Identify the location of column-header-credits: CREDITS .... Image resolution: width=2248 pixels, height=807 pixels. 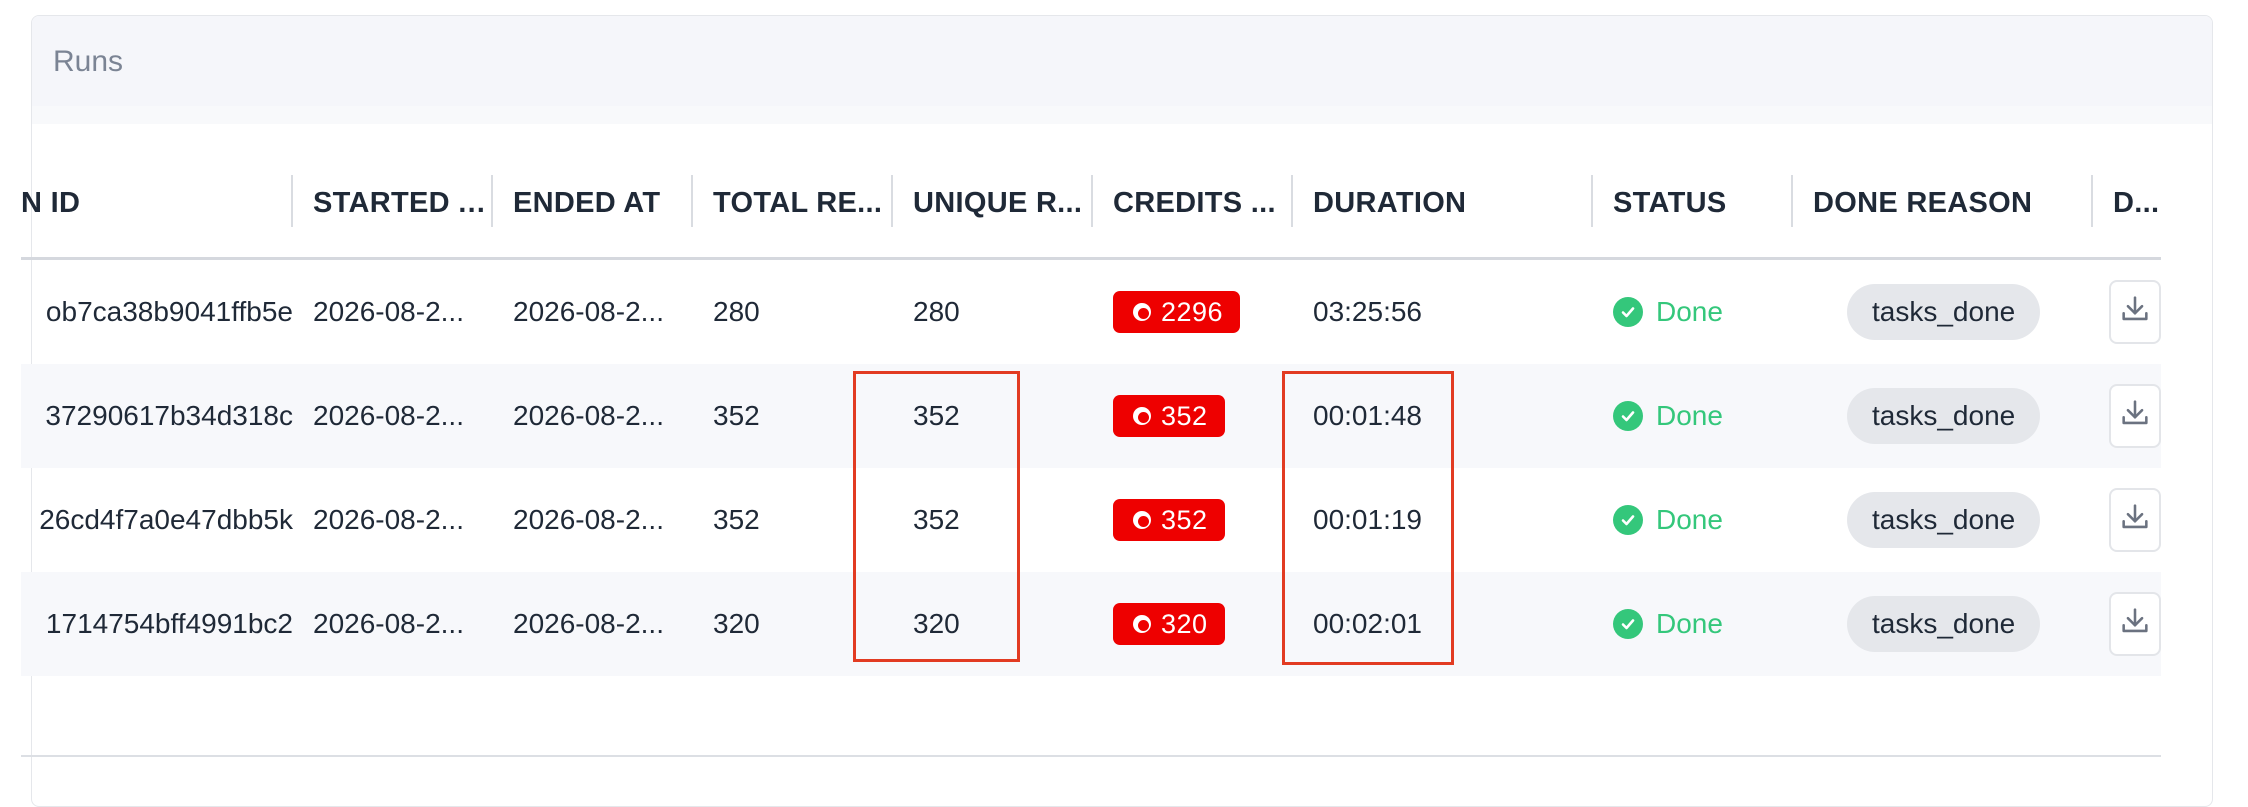
(1193, 203).